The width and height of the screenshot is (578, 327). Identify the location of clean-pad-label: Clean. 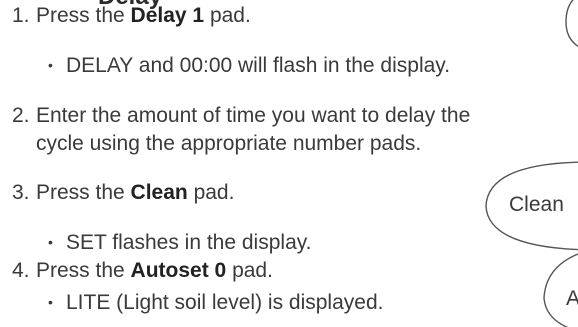
(536, 204).